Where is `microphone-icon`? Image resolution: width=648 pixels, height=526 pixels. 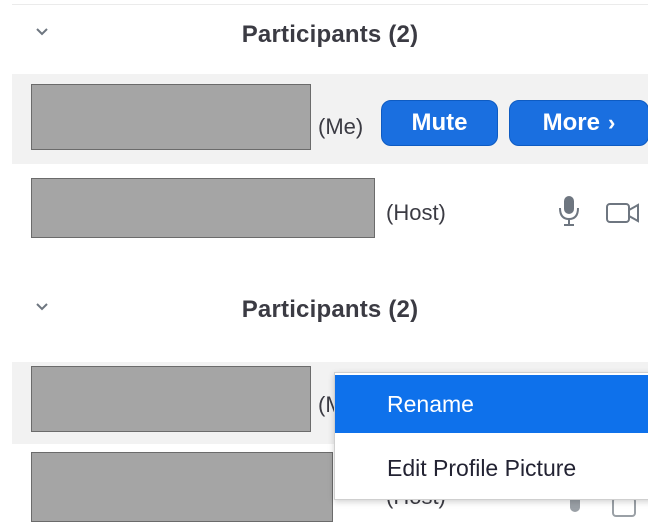 microphone-icon is located at coordinates (569, 211).